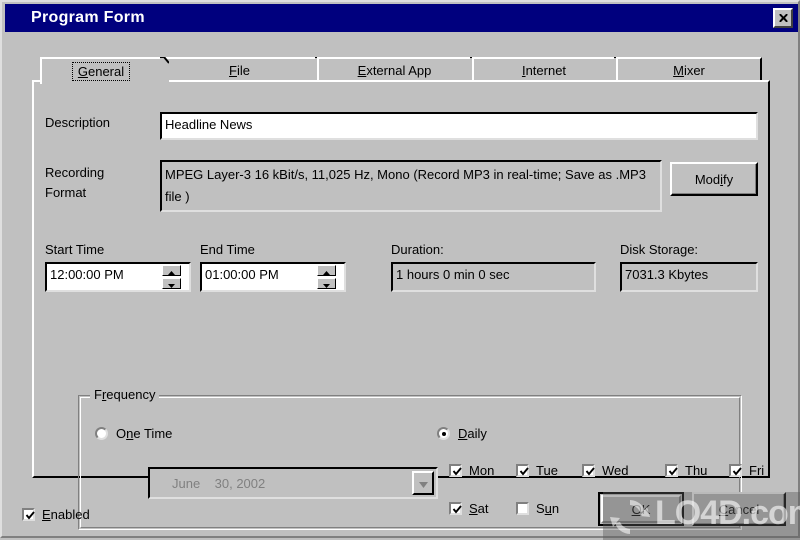  I want to click on tab-bar: General File External App Internet Mixer, so click(401, 70).